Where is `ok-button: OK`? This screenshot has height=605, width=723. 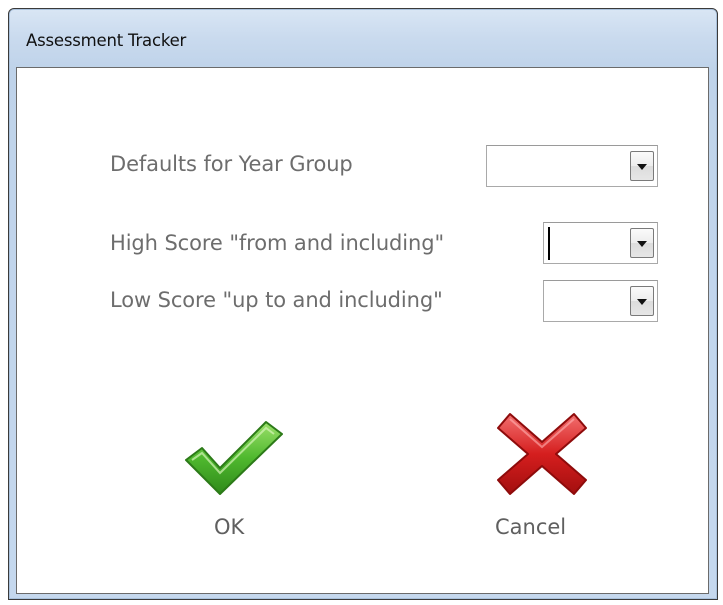 ok-button: OK is located at coordinates (237, 486).